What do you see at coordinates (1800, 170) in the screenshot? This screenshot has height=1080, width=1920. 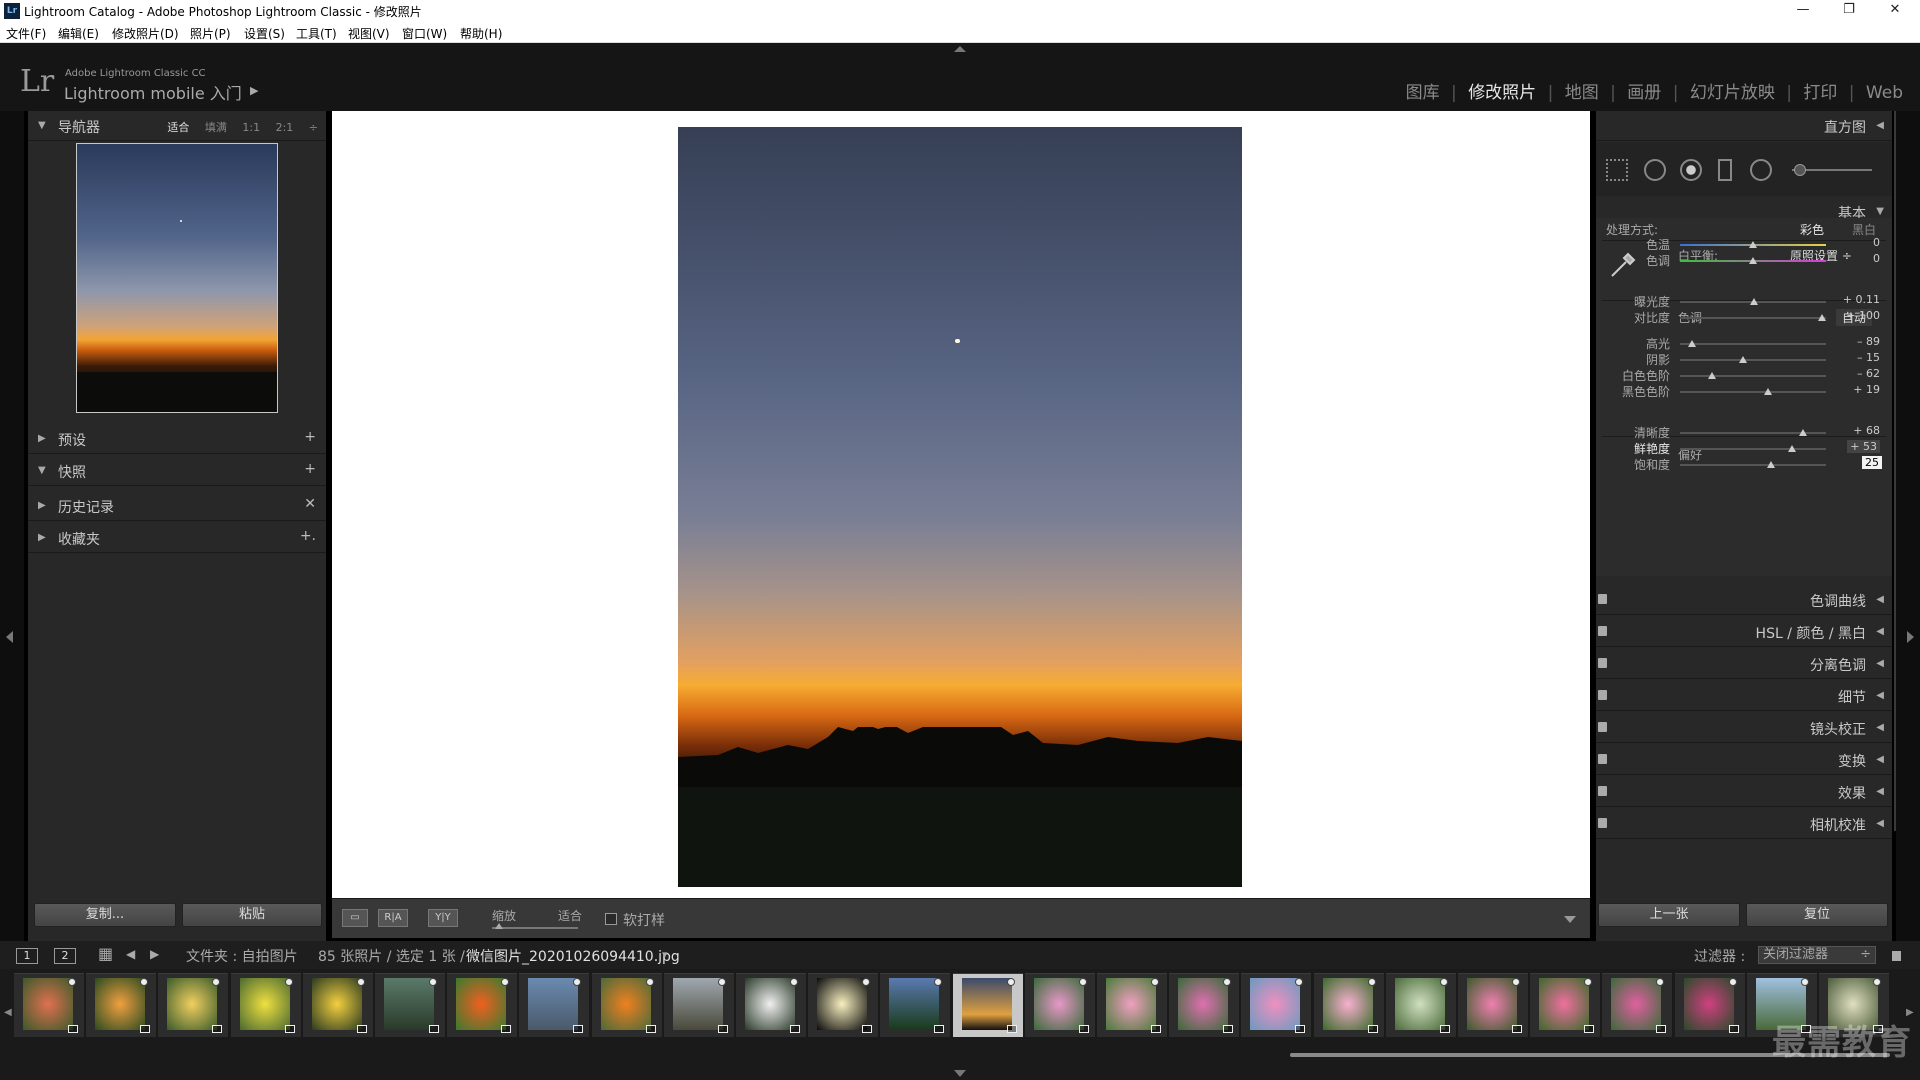 I see `brush-slider-handle` at bounding box center [1800, 170].